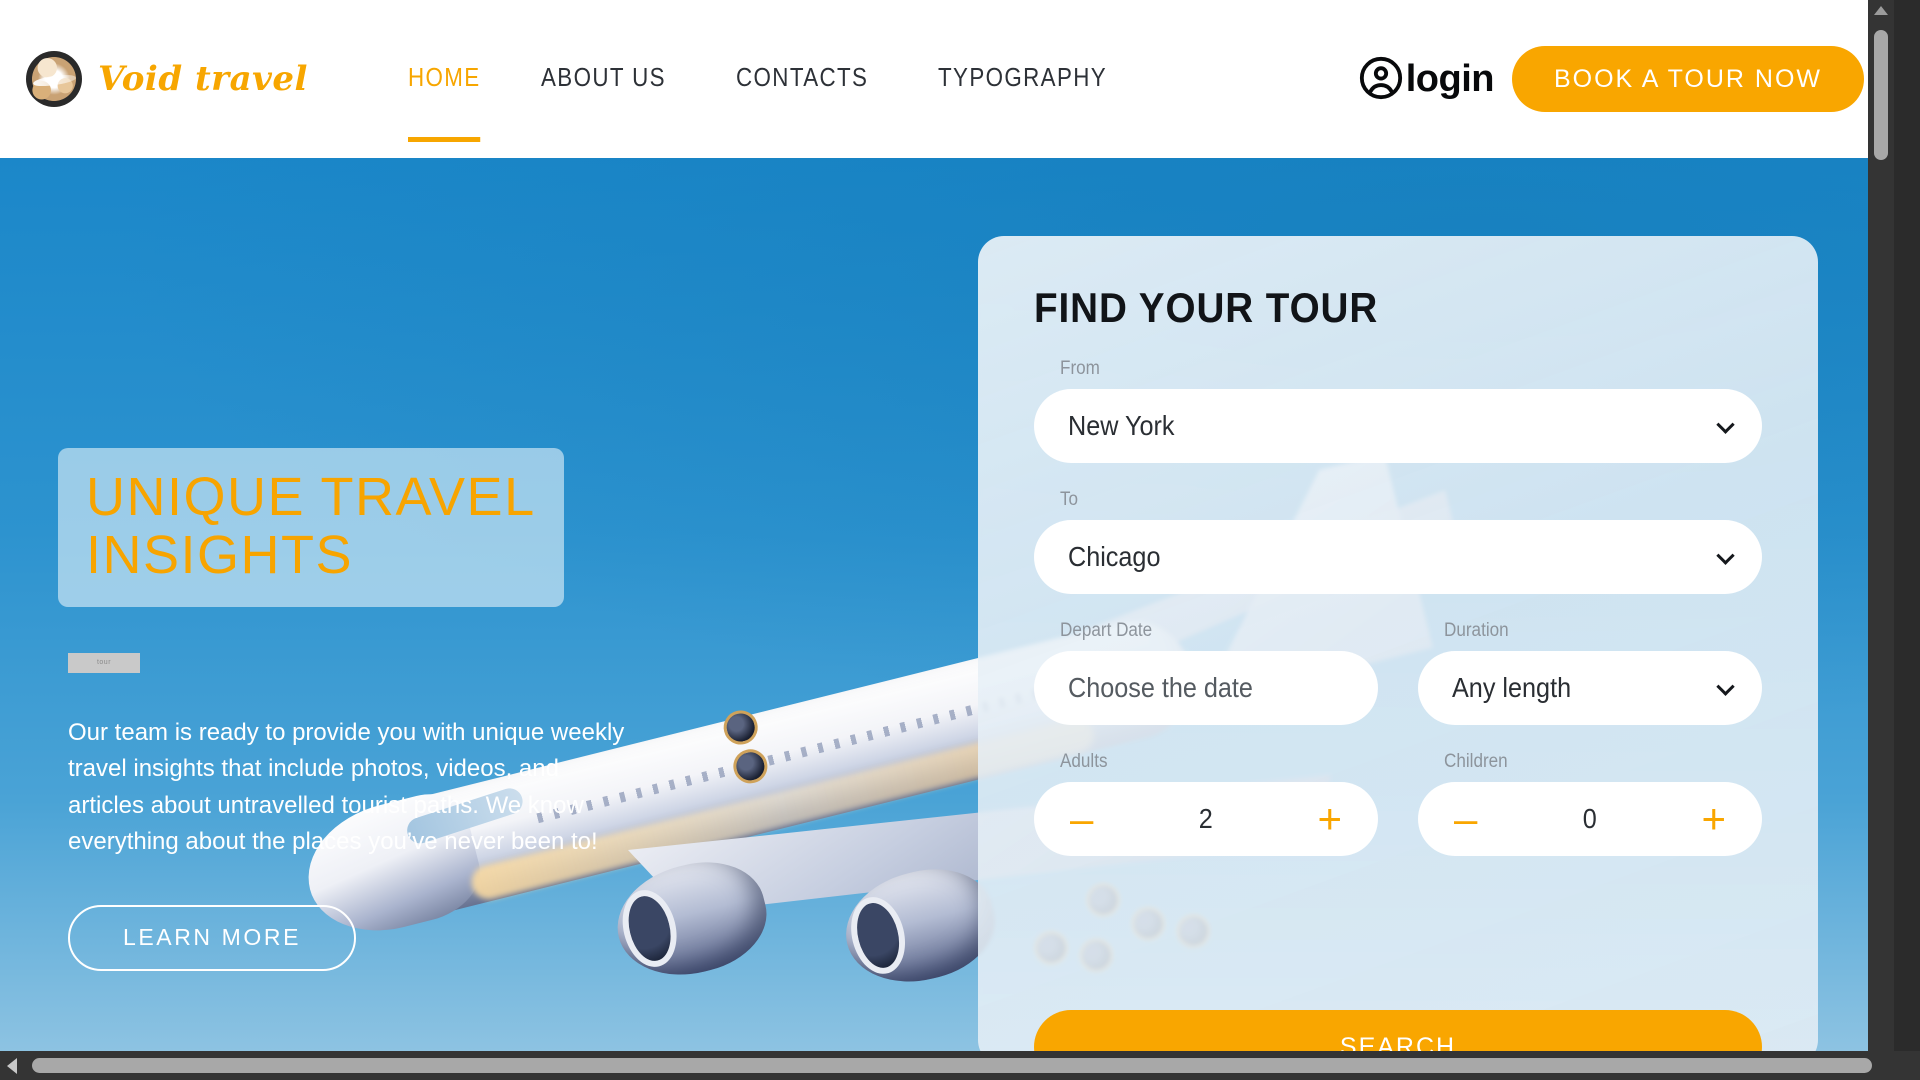  What do you see at coordinates (104, 662) in the screenshot?
I see `broken-image-placeholder: tour` at bounding box center [104, 662].